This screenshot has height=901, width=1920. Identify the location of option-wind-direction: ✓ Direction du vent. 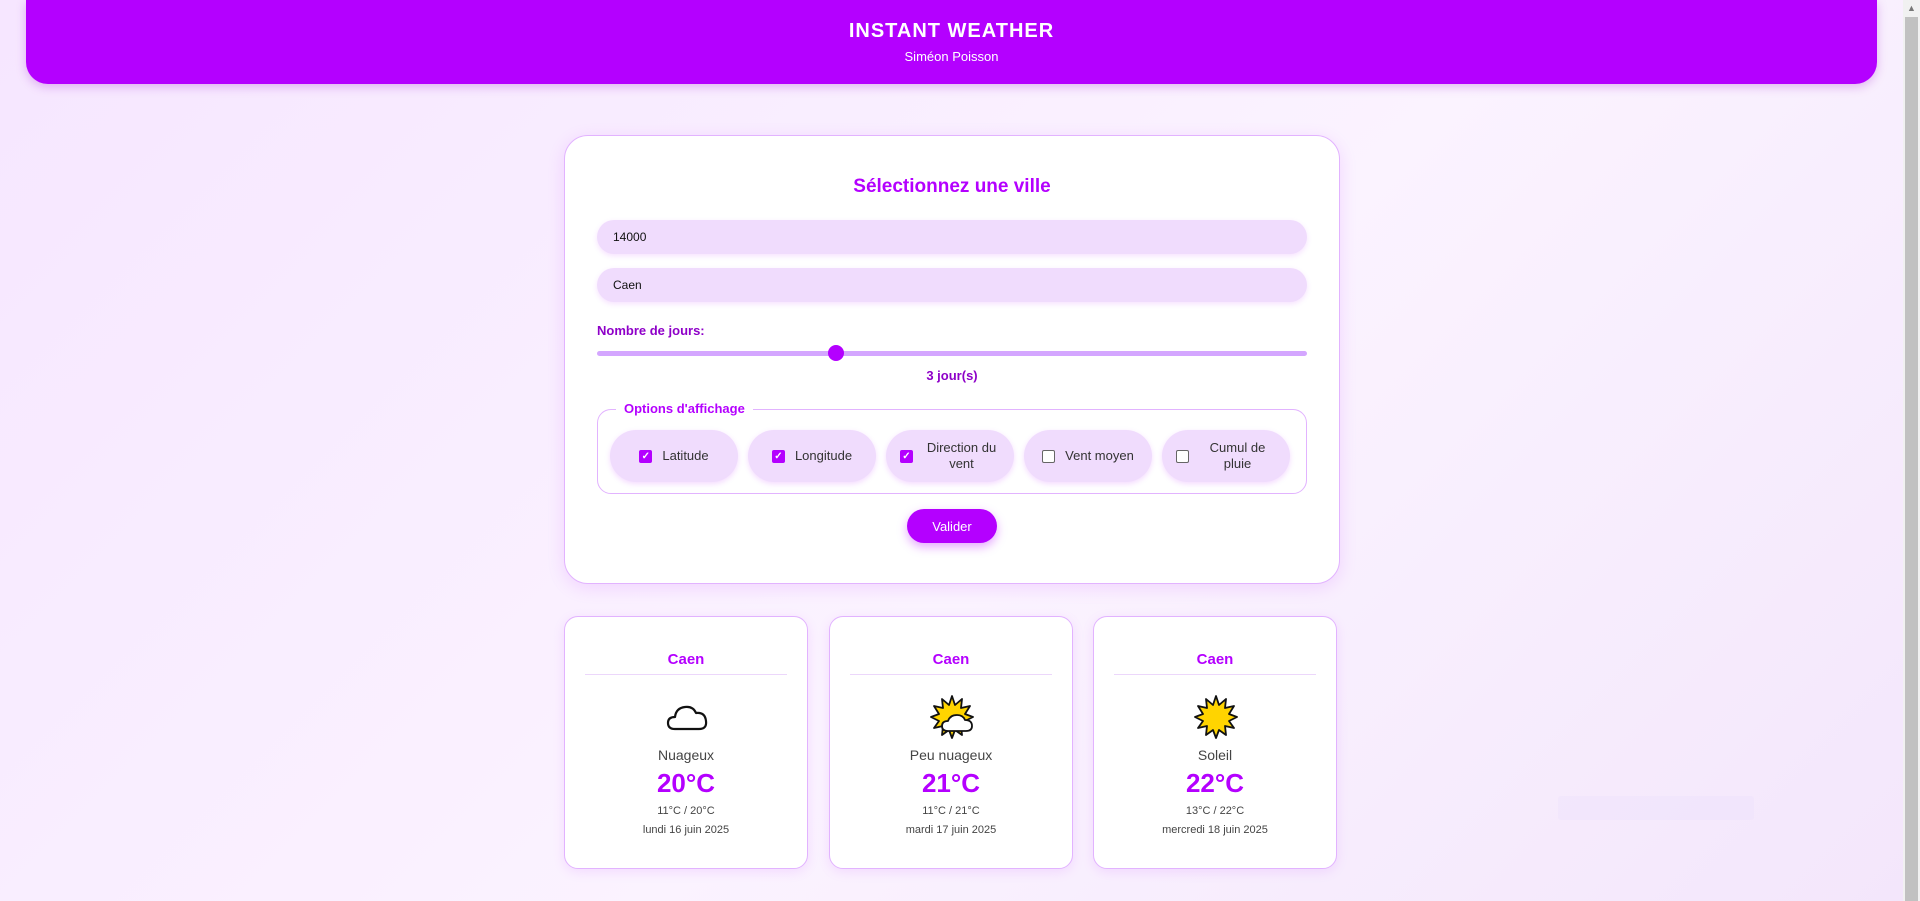
(950, 456).